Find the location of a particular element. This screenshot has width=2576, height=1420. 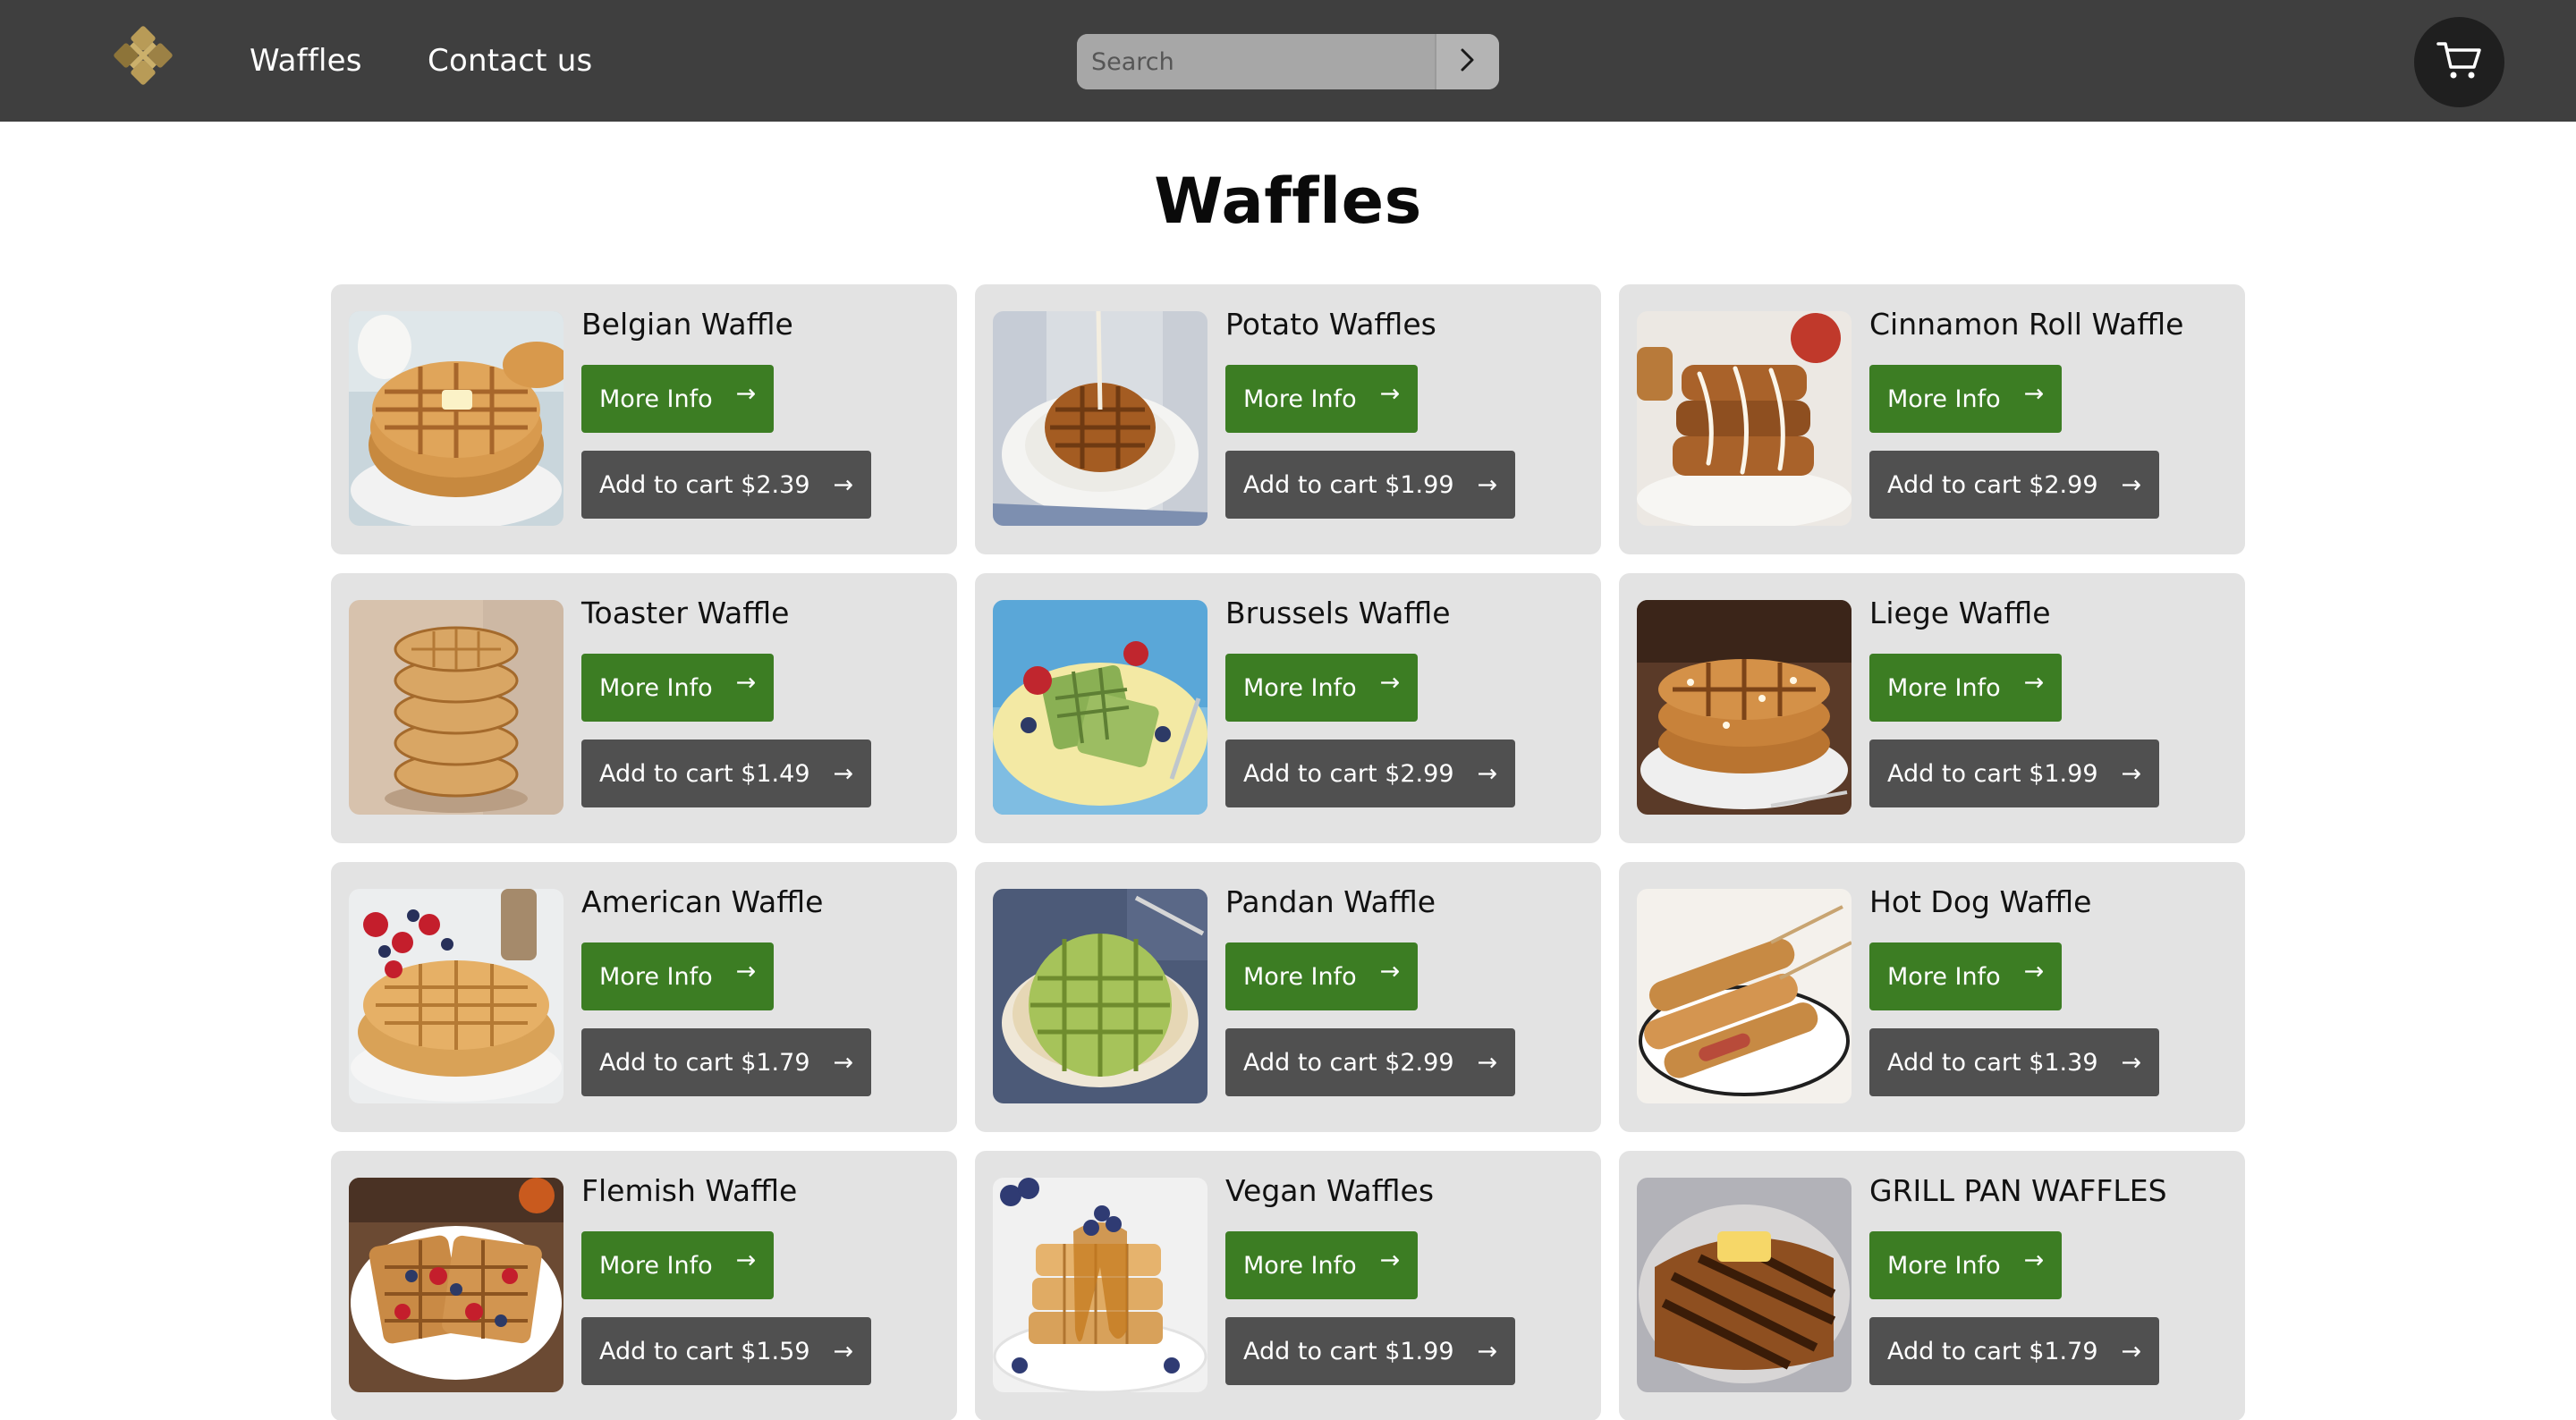

page-title: Waffles is located at coordinates (1288, 202).